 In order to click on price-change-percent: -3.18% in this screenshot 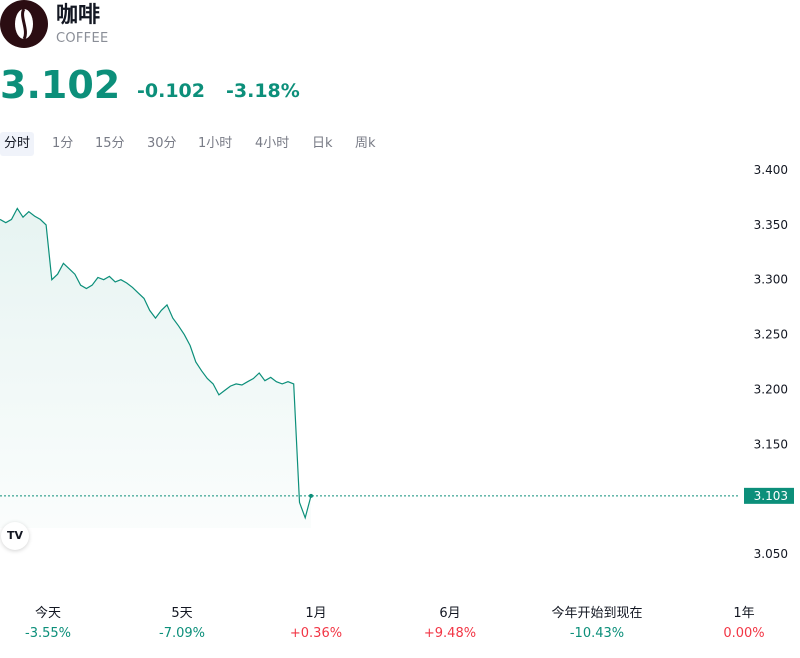, I will do `click(263, 91)`.